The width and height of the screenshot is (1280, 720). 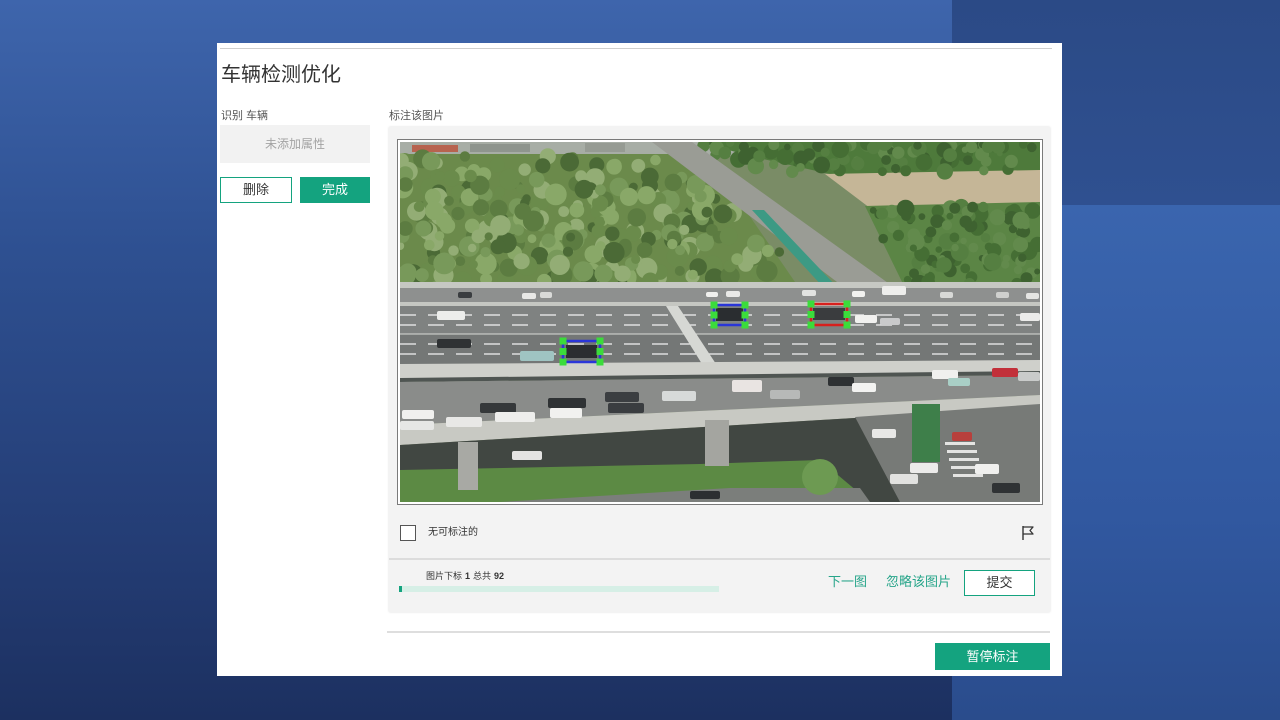 I want to click on annotate-label: 标注该图片, so click(x=416, y=116).